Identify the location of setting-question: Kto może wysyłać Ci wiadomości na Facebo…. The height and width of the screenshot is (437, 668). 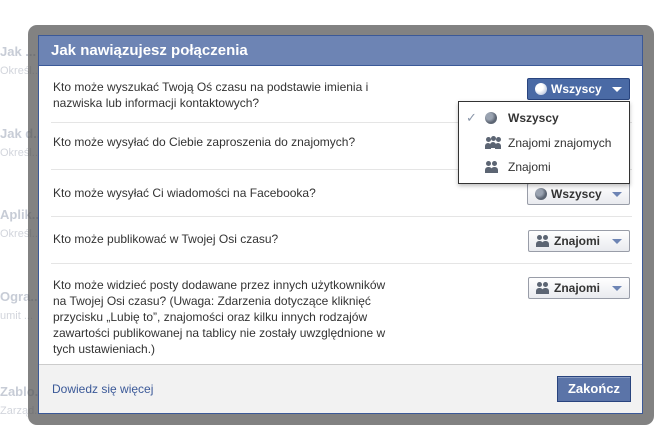
(184, 193).